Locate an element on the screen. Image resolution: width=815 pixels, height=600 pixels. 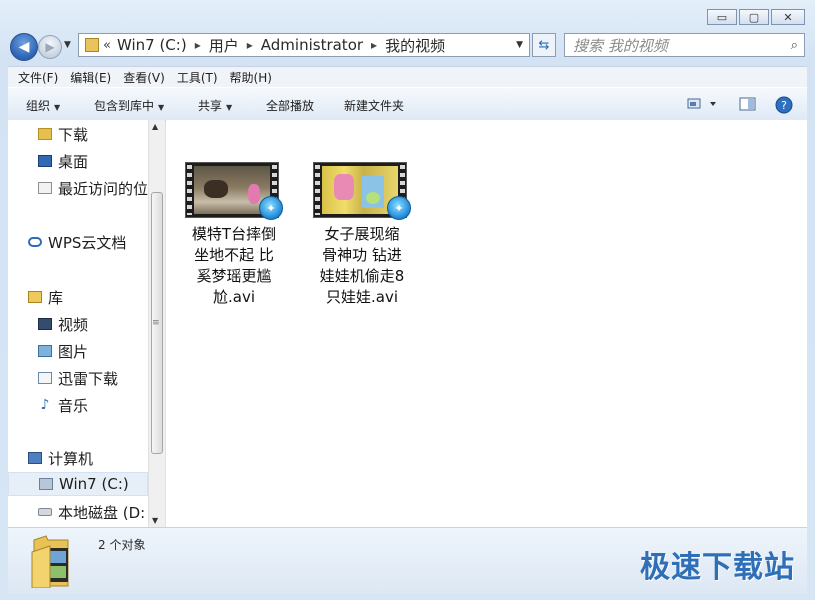
forward-button: ▶ is located at coordinates (50, 47).